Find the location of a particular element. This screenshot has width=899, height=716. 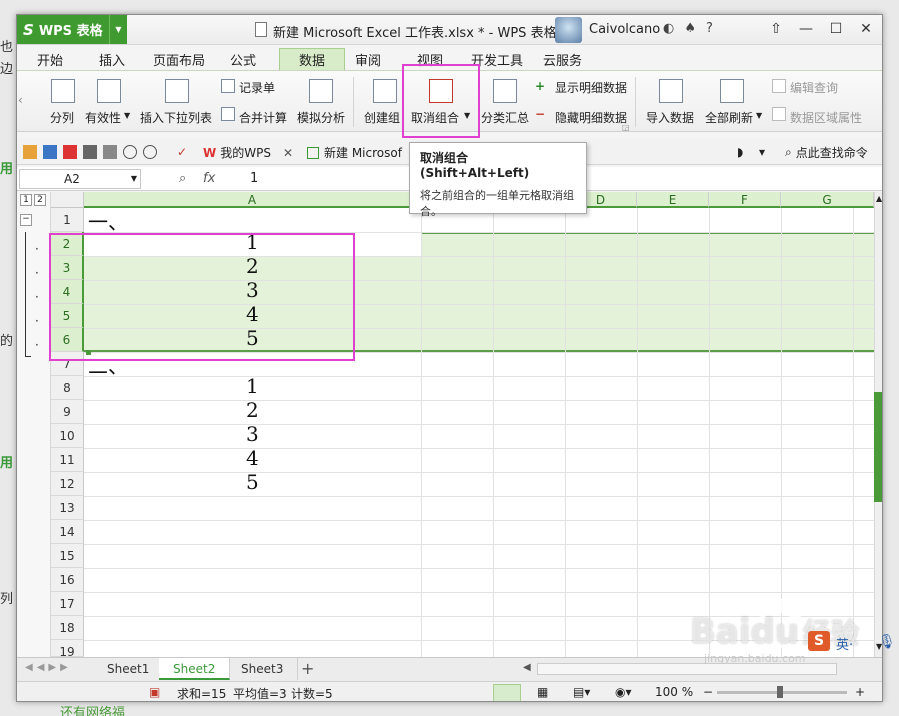

row-header: 13 is located at coordinates (67, 508).